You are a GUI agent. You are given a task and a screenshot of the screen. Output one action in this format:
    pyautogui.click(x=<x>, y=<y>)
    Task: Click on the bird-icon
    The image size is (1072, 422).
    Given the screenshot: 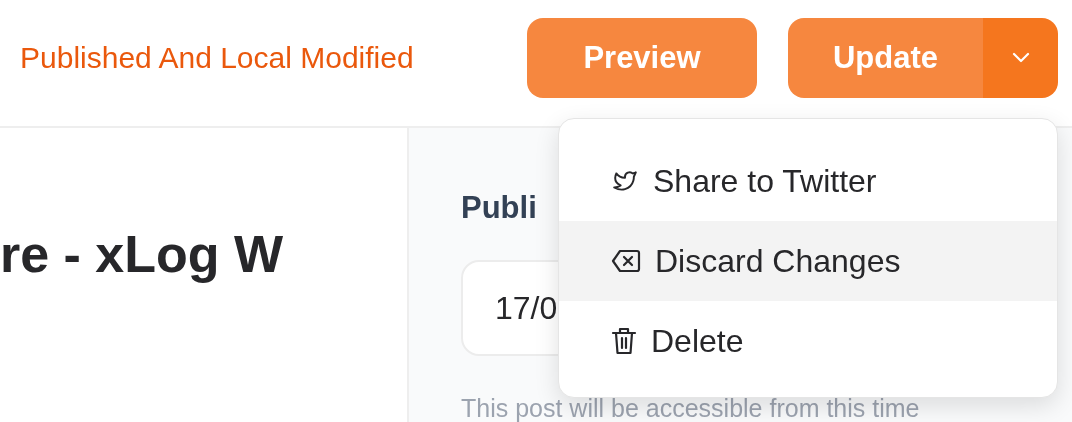 What is the action you would take?
    pyautogui.click(x=625, y=181)
    